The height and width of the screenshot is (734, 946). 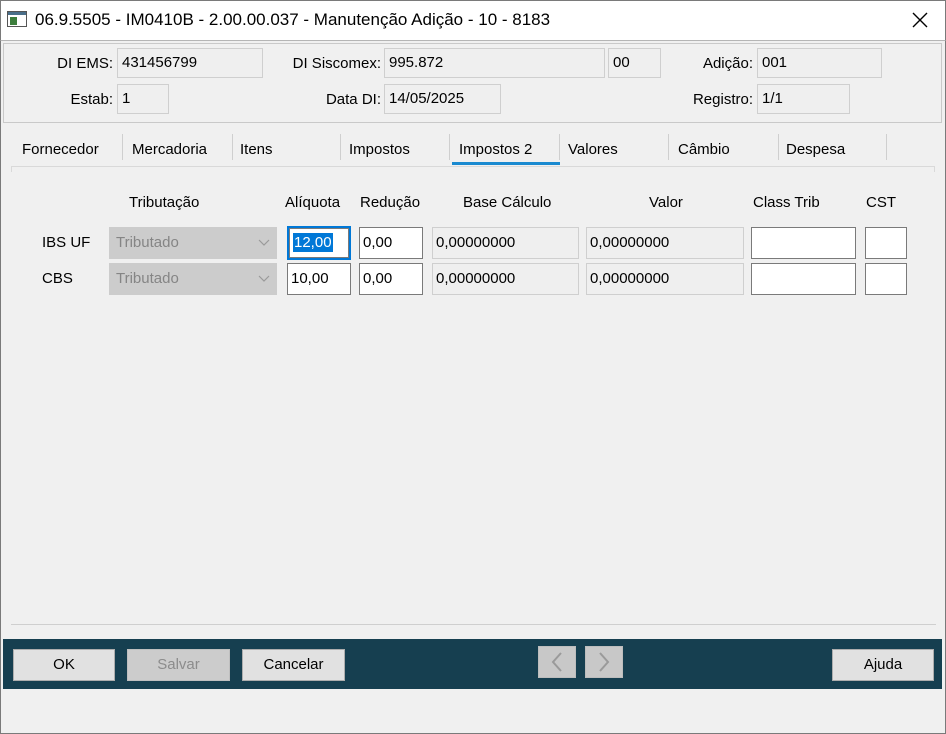 I want to click on row-label-ibs-uf: IBS UF, so click(x=66, y=242).